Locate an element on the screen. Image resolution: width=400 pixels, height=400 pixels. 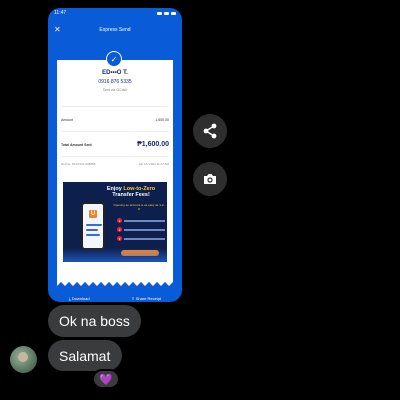
status-icons is located at coordinates (166, 13).